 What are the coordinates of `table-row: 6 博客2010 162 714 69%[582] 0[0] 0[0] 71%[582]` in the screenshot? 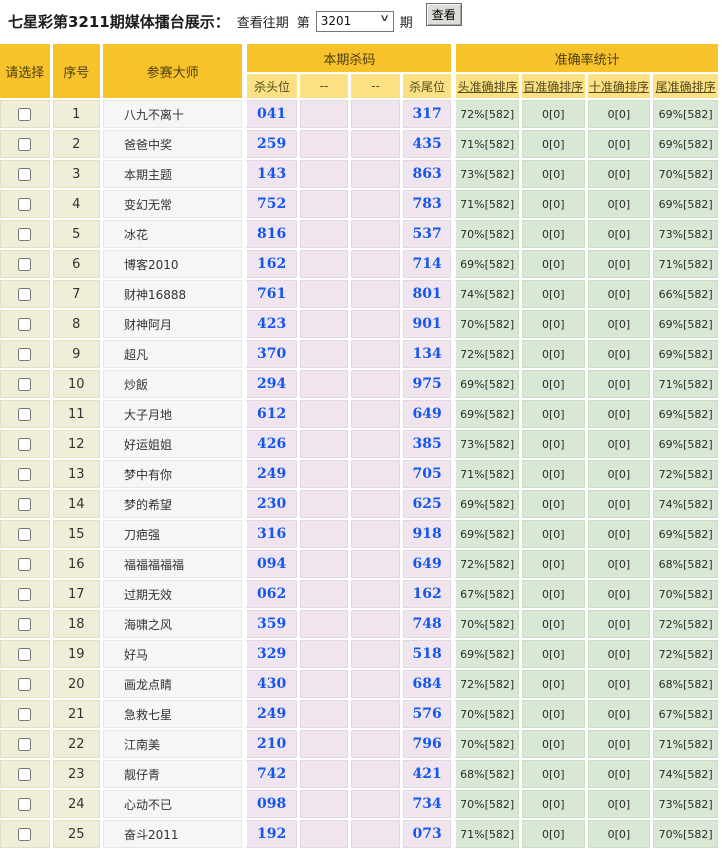 It's located at (359, 264).